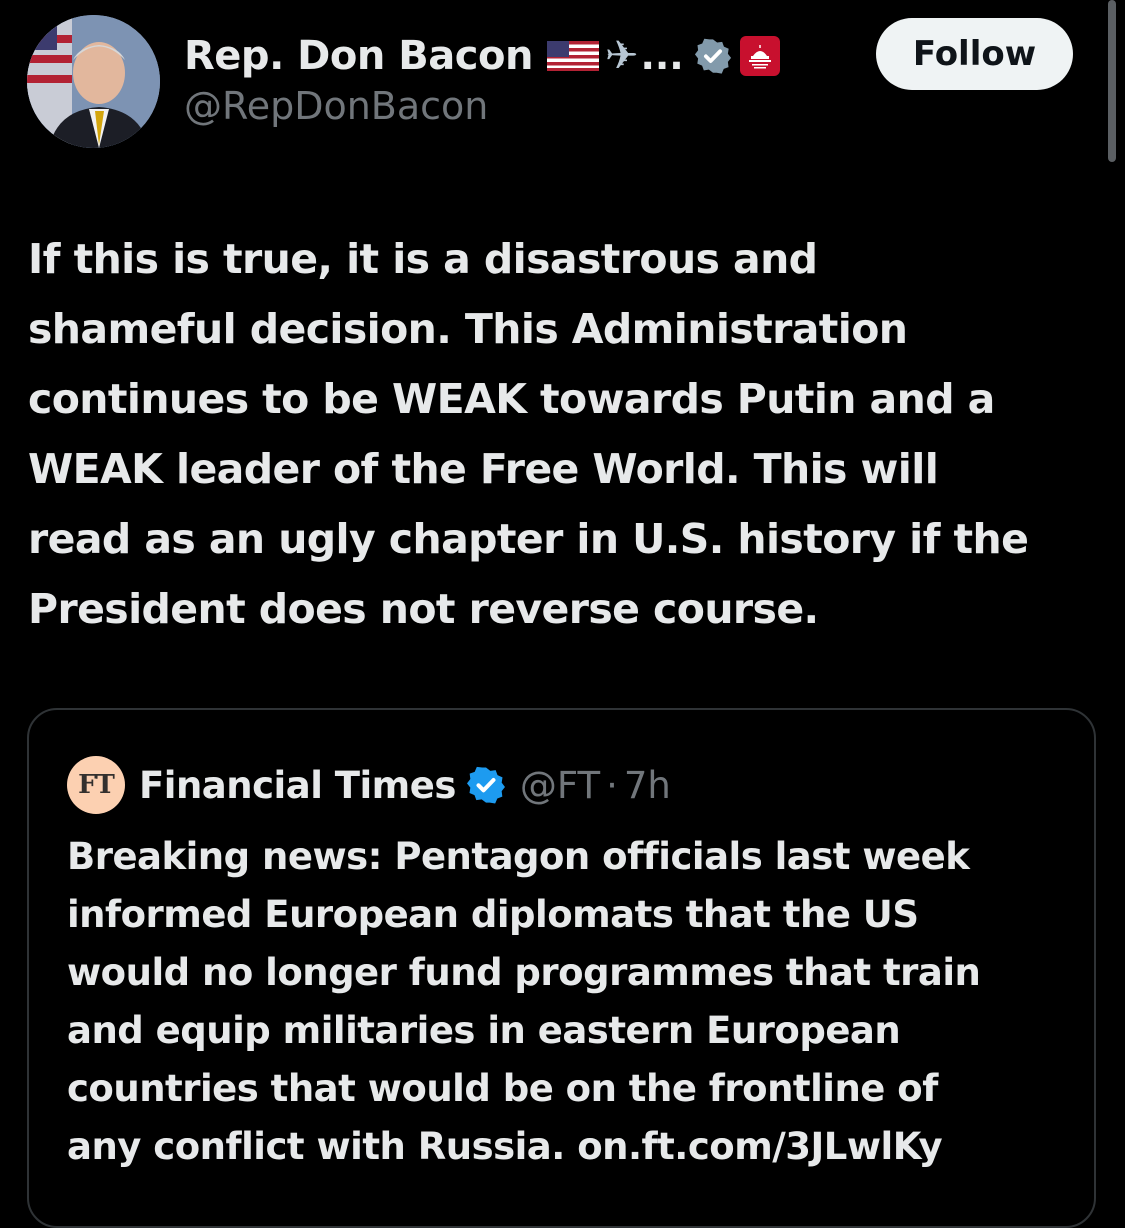 The width and height of the screenshot is (1125, 1228). I want to click on us-flag-icon, so click(572, 56).